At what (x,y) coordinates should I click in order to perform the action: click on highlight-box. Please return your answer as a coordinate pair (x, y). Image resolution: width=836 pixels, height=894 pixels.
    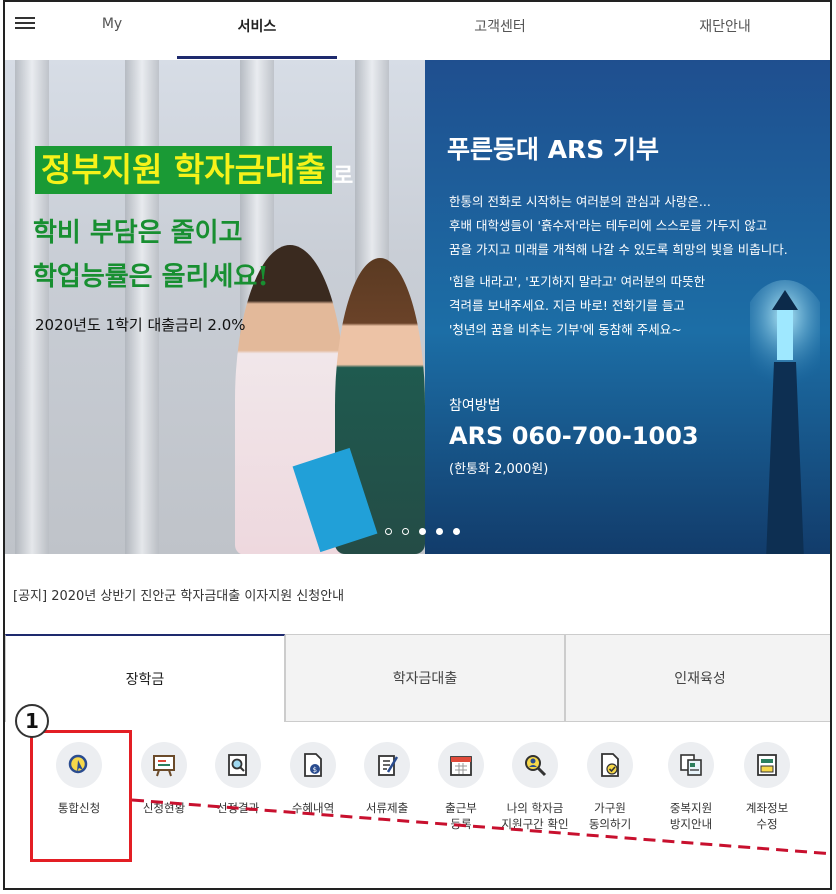
    Looking at the image, I should click on (81, 796).